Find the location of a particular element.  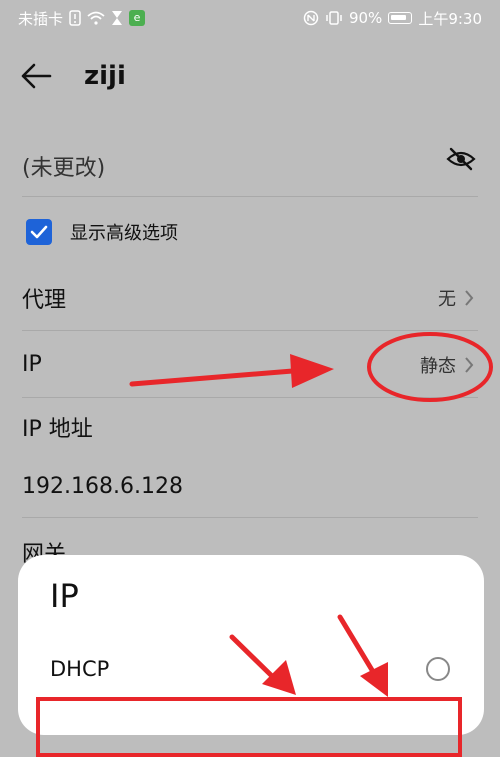

sim-status-text: 未插卡 is located at coordinates (41, 18).